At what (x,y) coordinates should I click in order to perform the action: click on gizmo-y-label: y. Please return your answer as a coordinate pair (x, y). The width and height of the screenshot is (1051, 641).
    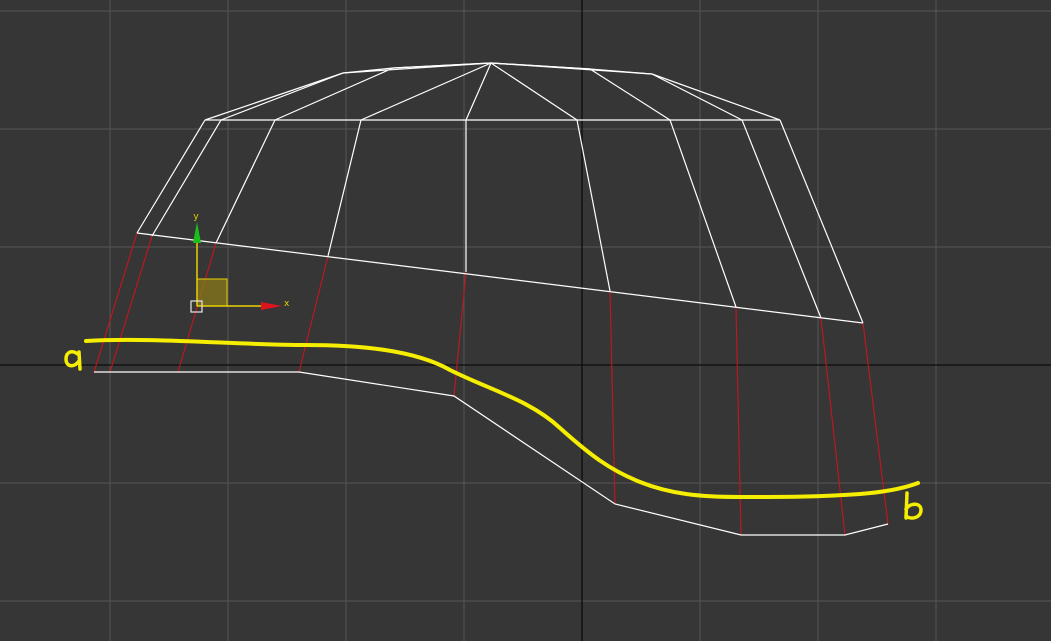
    Looking at the image, I should click on (196, 217).